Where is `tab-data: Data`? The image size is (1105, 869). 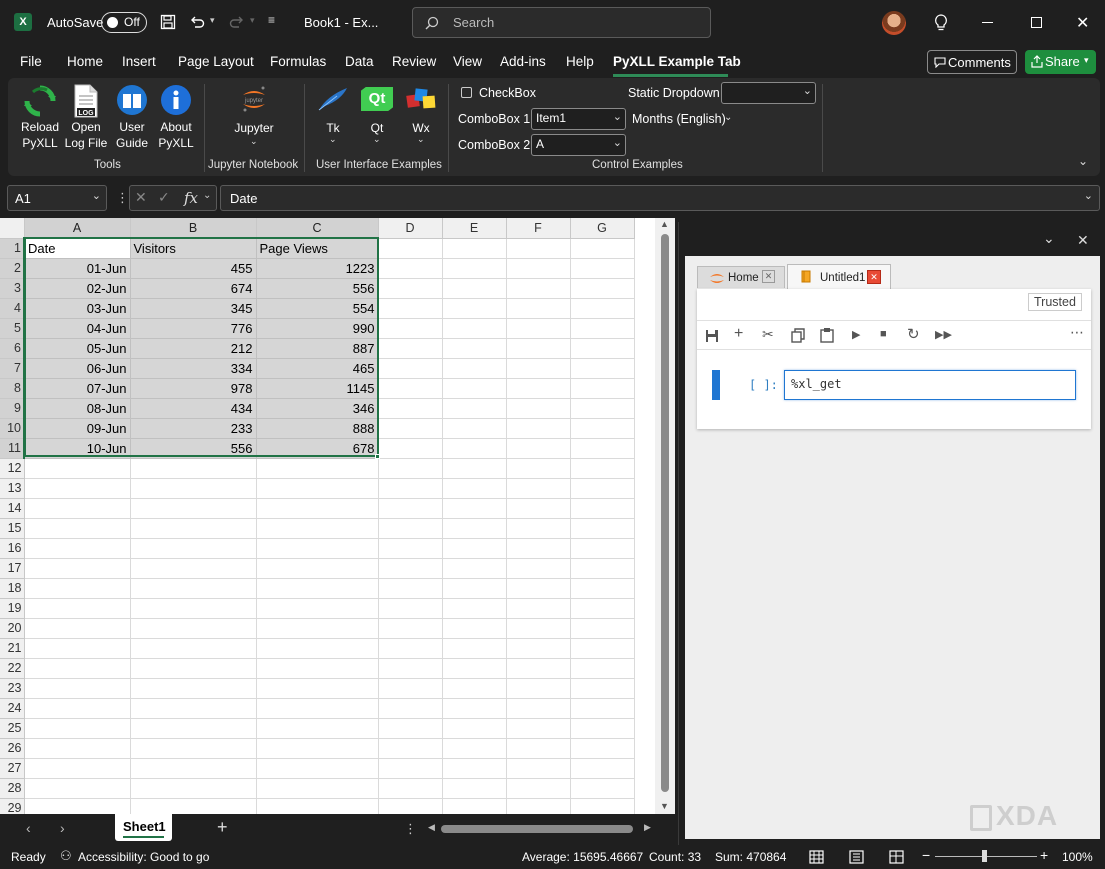 tab-data: Data is located at coordinates (359, 61).